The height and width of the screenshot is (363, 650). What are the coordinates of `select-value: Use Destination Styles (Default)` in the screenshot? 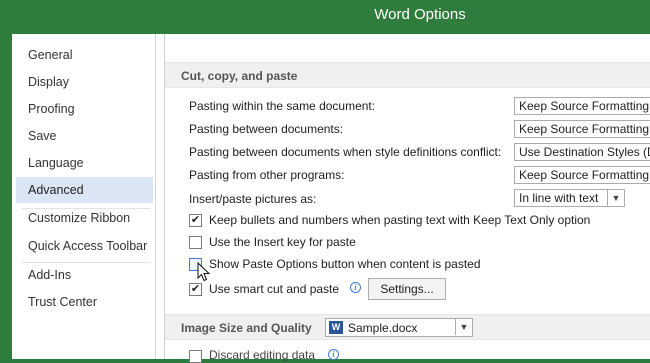 It's located at (584, 152).